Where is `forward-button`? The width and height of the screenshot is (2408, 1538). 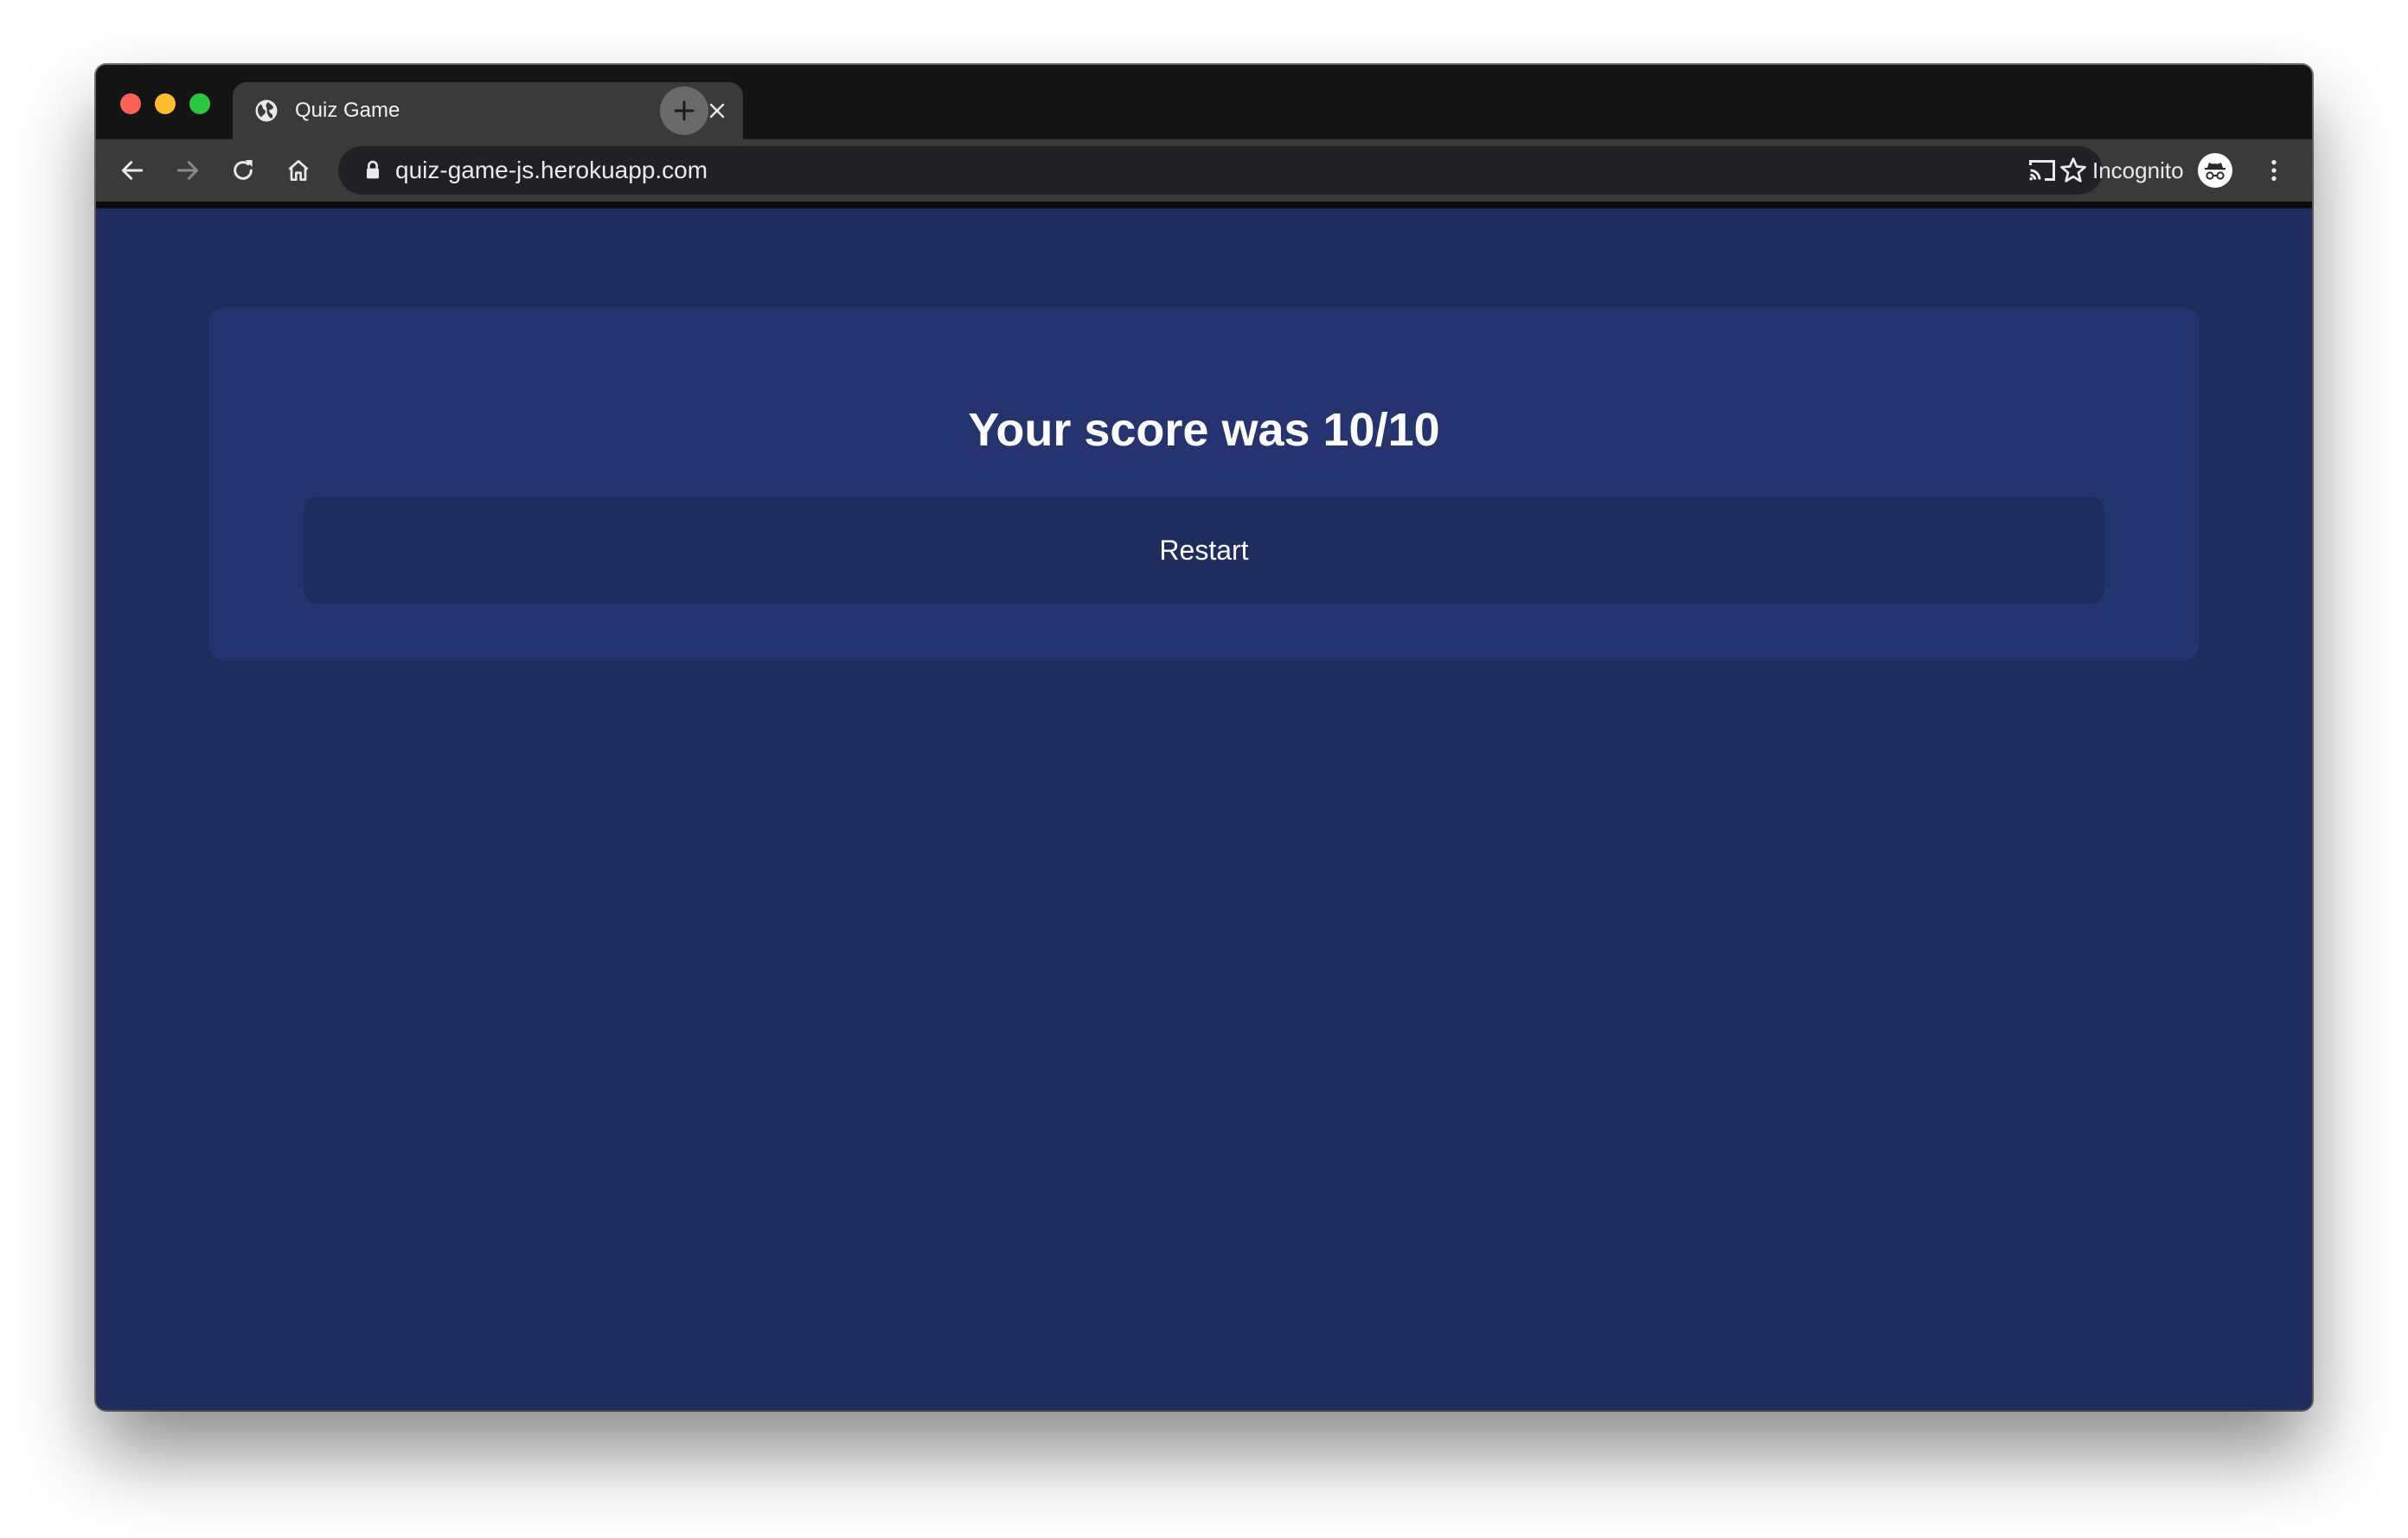 forward-button is located at coordinates (187, 170).